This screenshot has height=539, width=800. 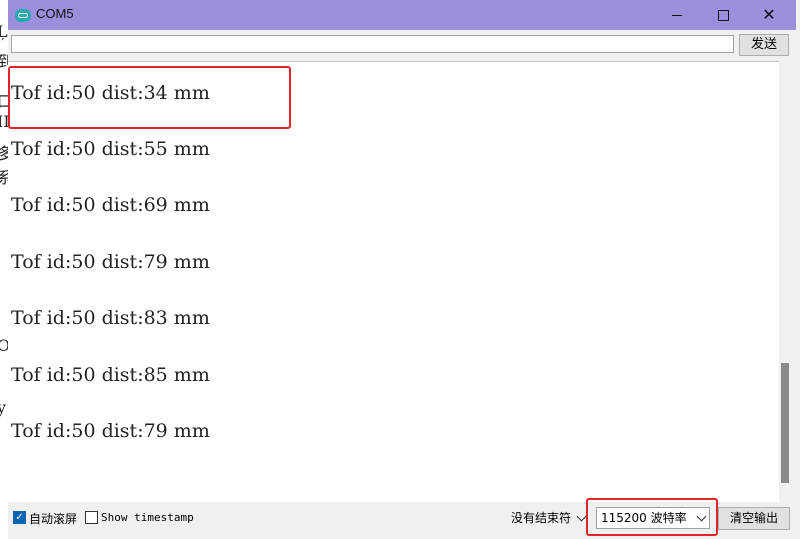 I want to click on minimize-icon, so click(x=677, y=15).